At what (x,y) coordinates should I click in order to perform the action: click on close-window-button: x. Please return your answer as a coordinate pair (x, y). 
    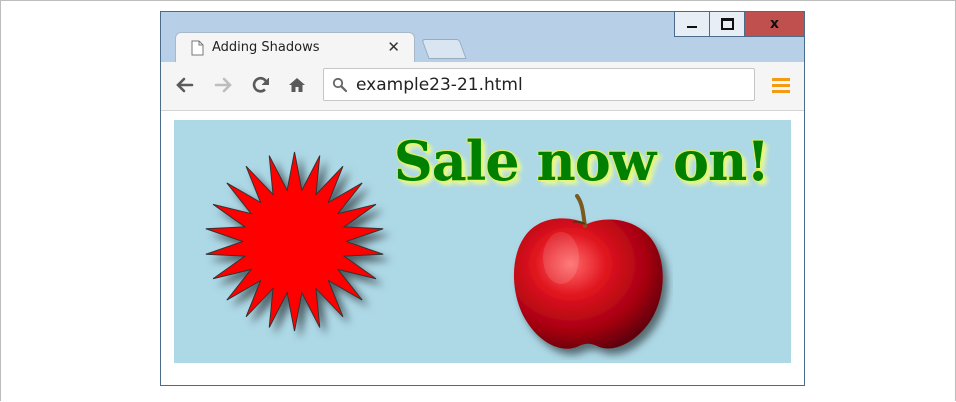
    Looking at the image, I should click on (774, 24).